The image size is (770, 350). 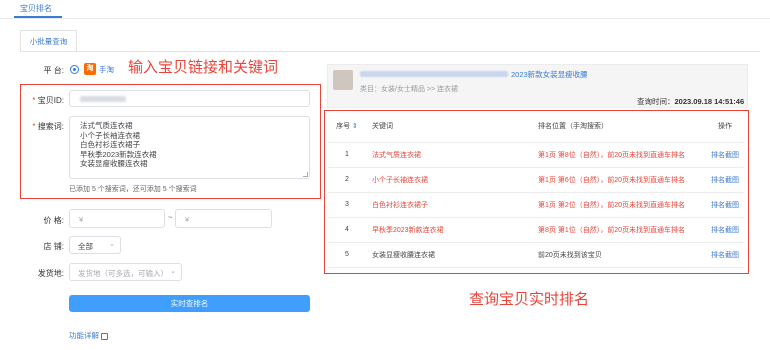 What do you see at coordinates (390, 51) in the screenshot?
I see `sub-tab-divider` at bounding box center [390, 51].